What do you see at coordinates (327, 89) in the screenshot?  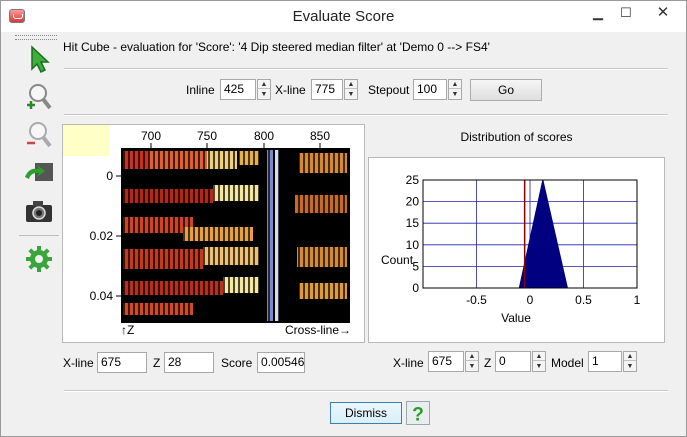 I see `xline-input: 775` at bounding box center [327, 89].